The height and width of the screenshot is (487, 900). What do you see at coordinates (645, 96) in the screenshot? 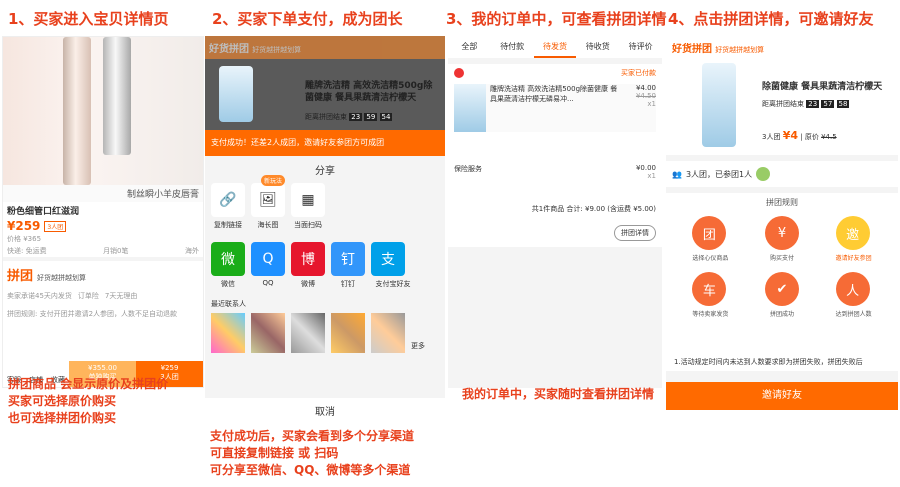
I see `product-original-price: ¥4.50` at bounding box center [645, 96].